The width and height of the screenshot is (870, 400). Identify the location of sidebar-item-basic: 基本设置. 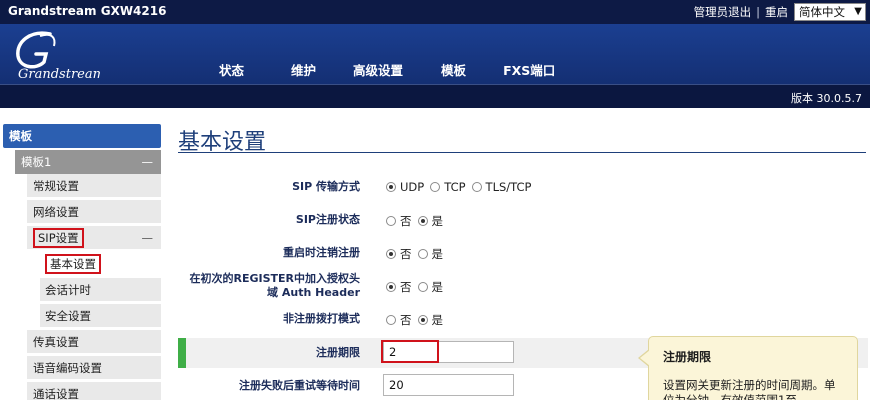
(100, 264).